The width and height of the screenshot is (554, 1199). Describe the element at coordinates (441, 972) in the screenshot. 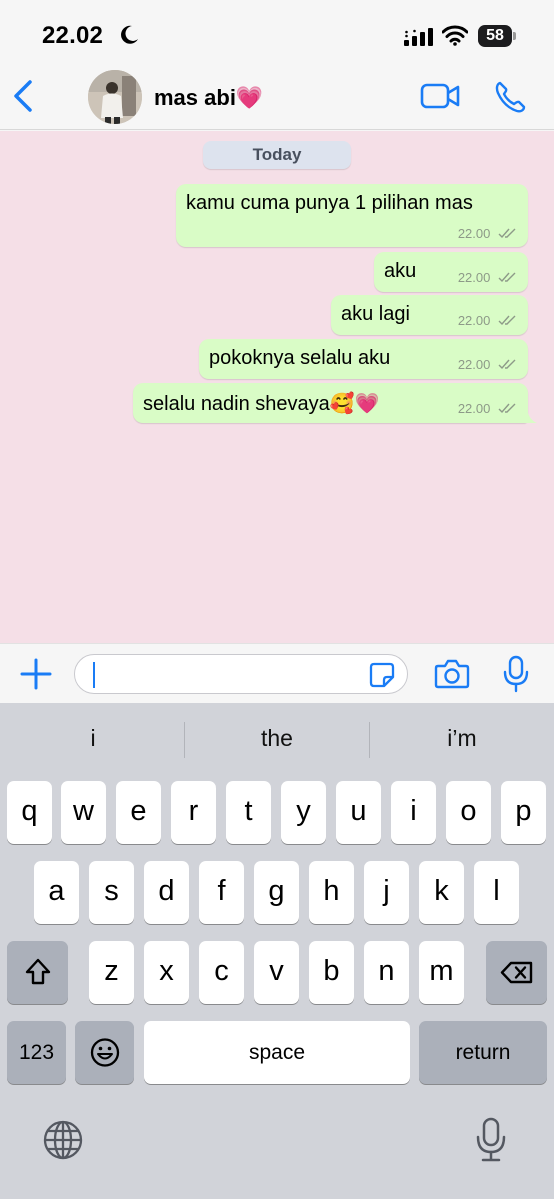

I see `key-m: m` at that location.